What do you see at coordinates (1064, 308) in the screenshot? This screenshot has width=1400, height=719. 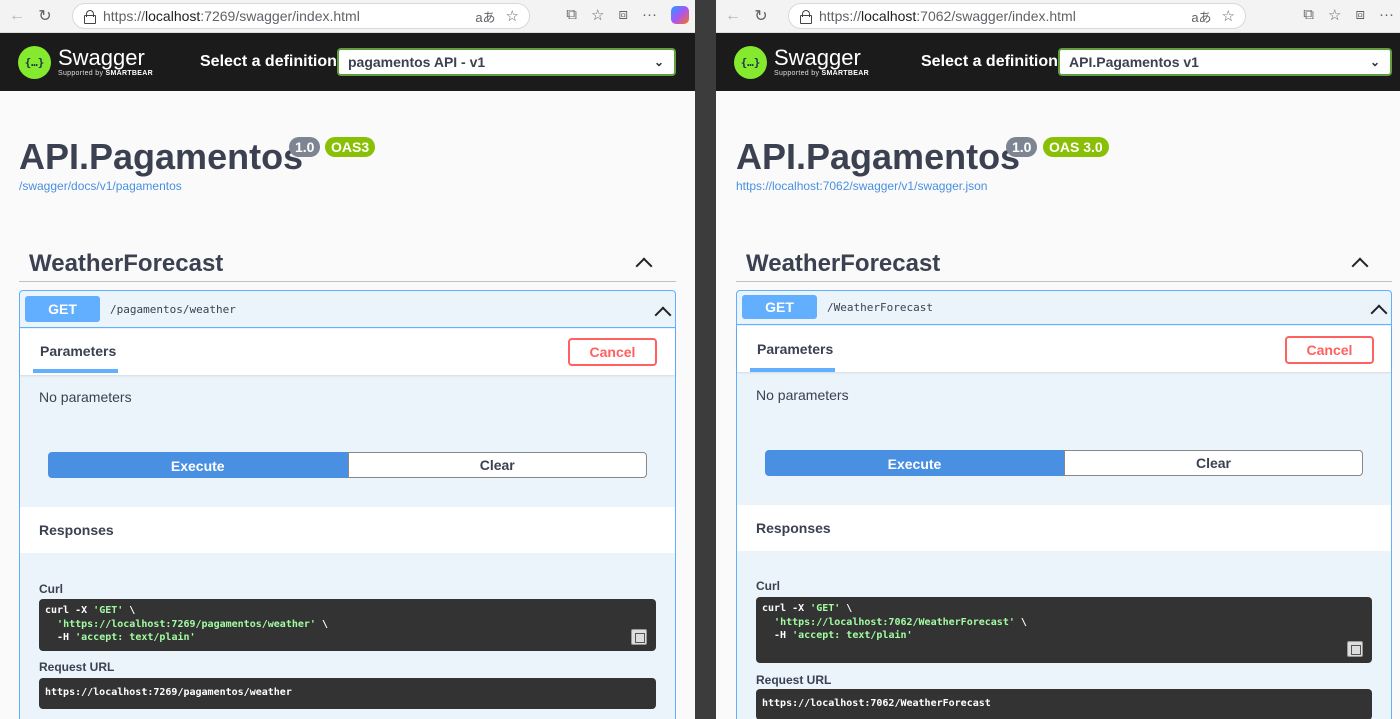 I see `operation-summary: GET /WeatherForecast` at bounding box center [1064, 308].